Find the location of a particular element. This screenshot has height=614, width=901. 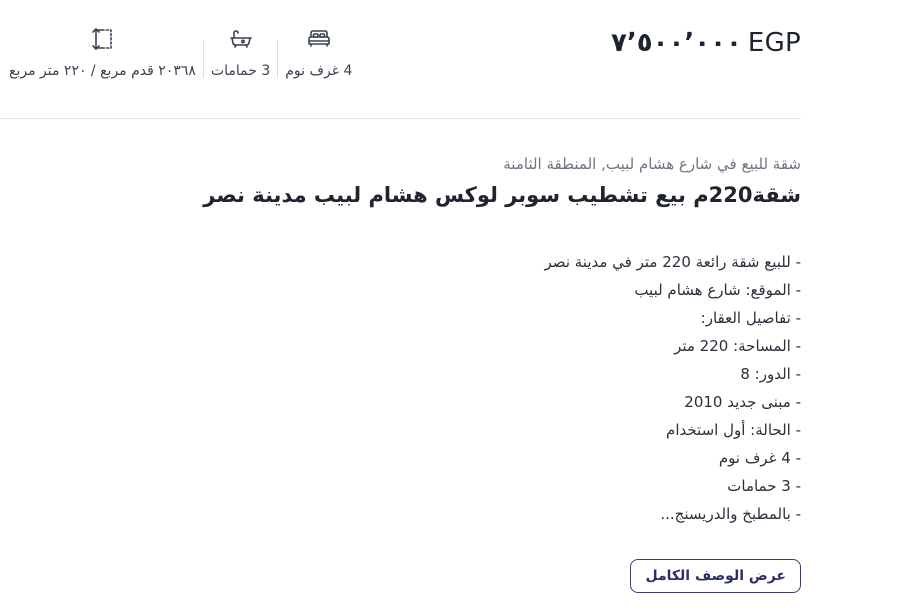

price-currency: EGP is located at coordinates (774, 43).